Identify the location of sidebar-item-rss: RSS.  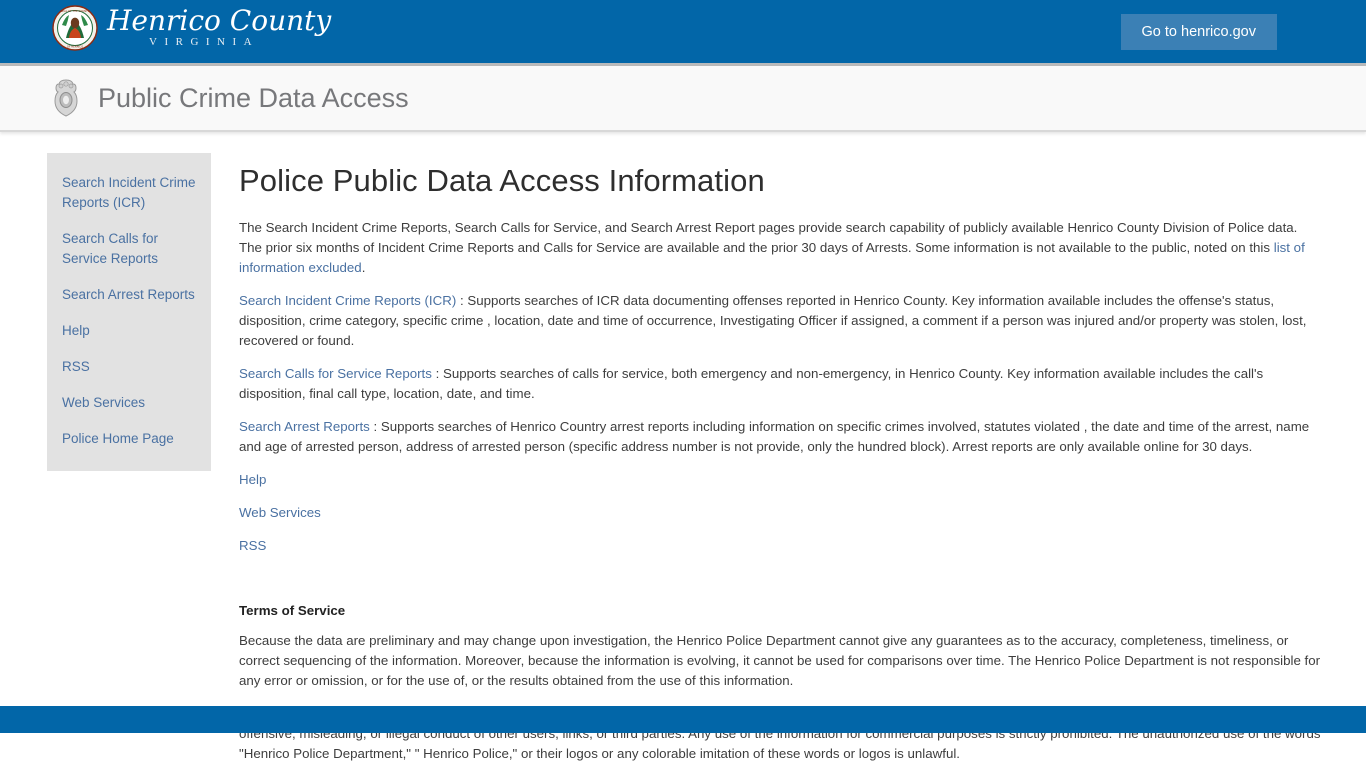
(129, 367).